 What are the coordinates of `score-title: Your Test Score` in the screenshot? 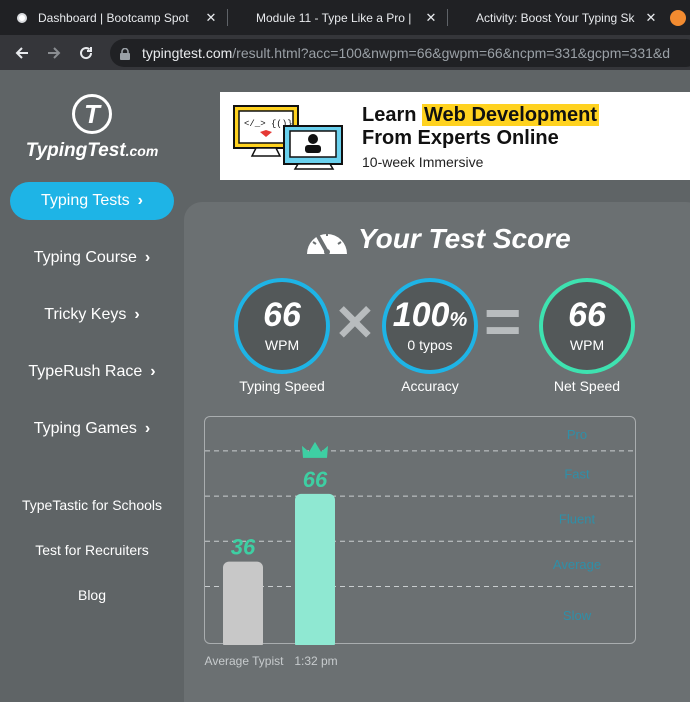 It's located at (437, 239).